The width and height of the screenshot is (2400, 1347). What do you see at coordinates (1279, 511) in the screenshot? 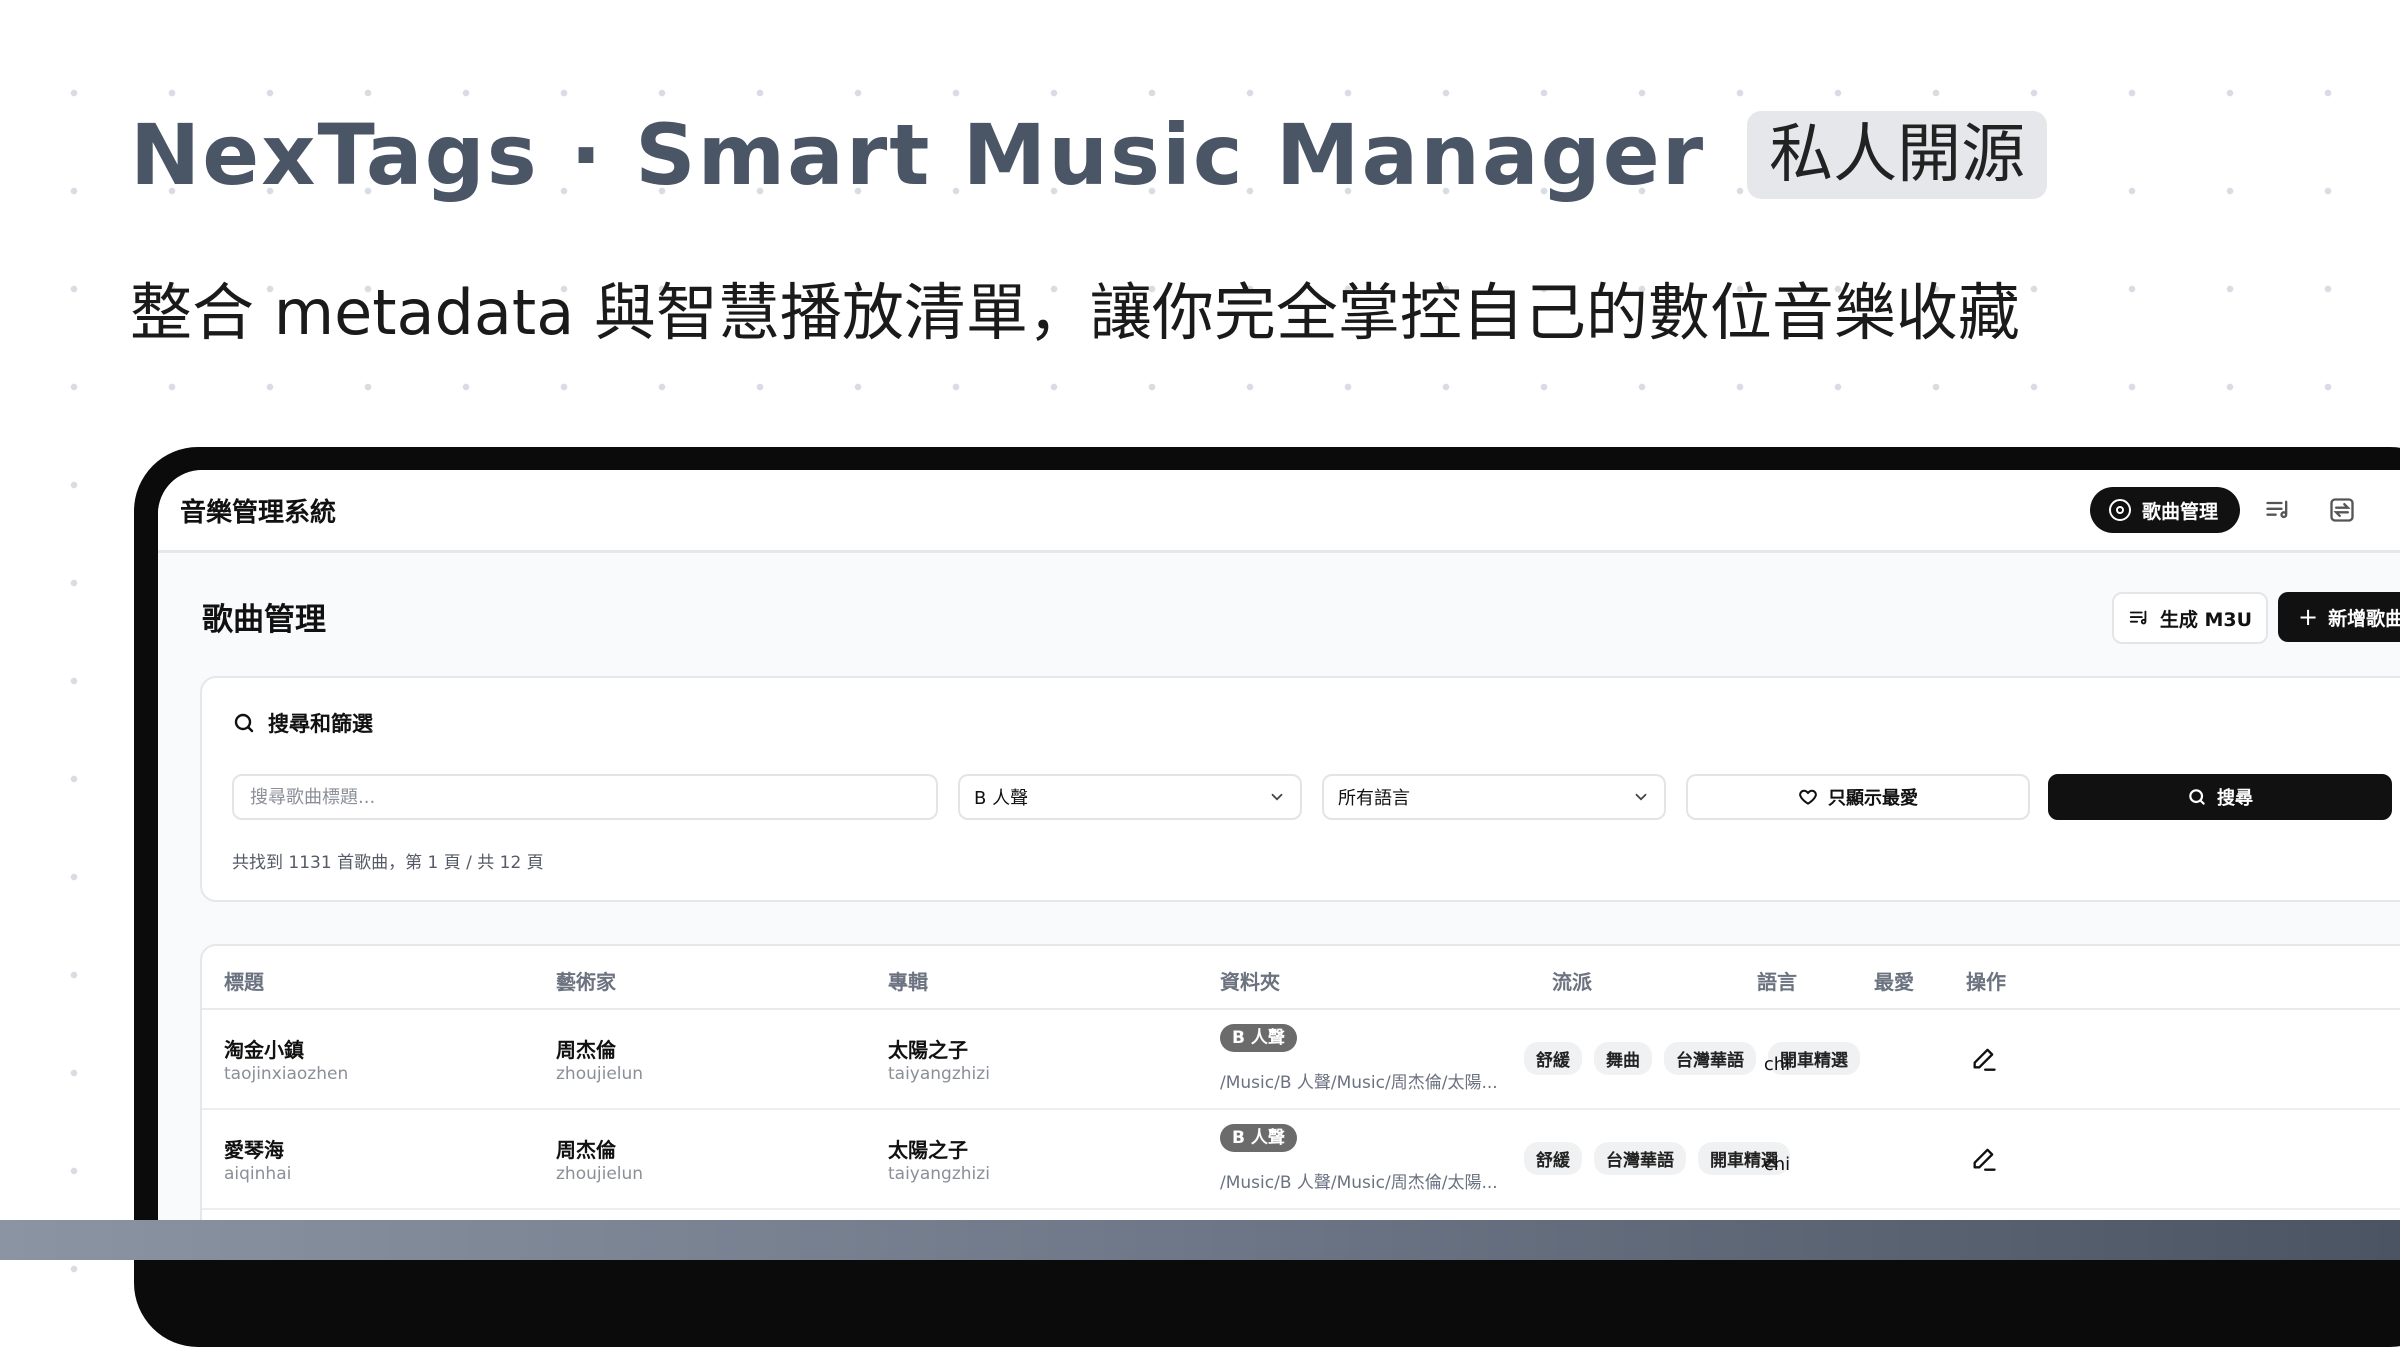
I see `app-header: 音樂管理系統 歌曲管理` at bounding box center [1279, 511].